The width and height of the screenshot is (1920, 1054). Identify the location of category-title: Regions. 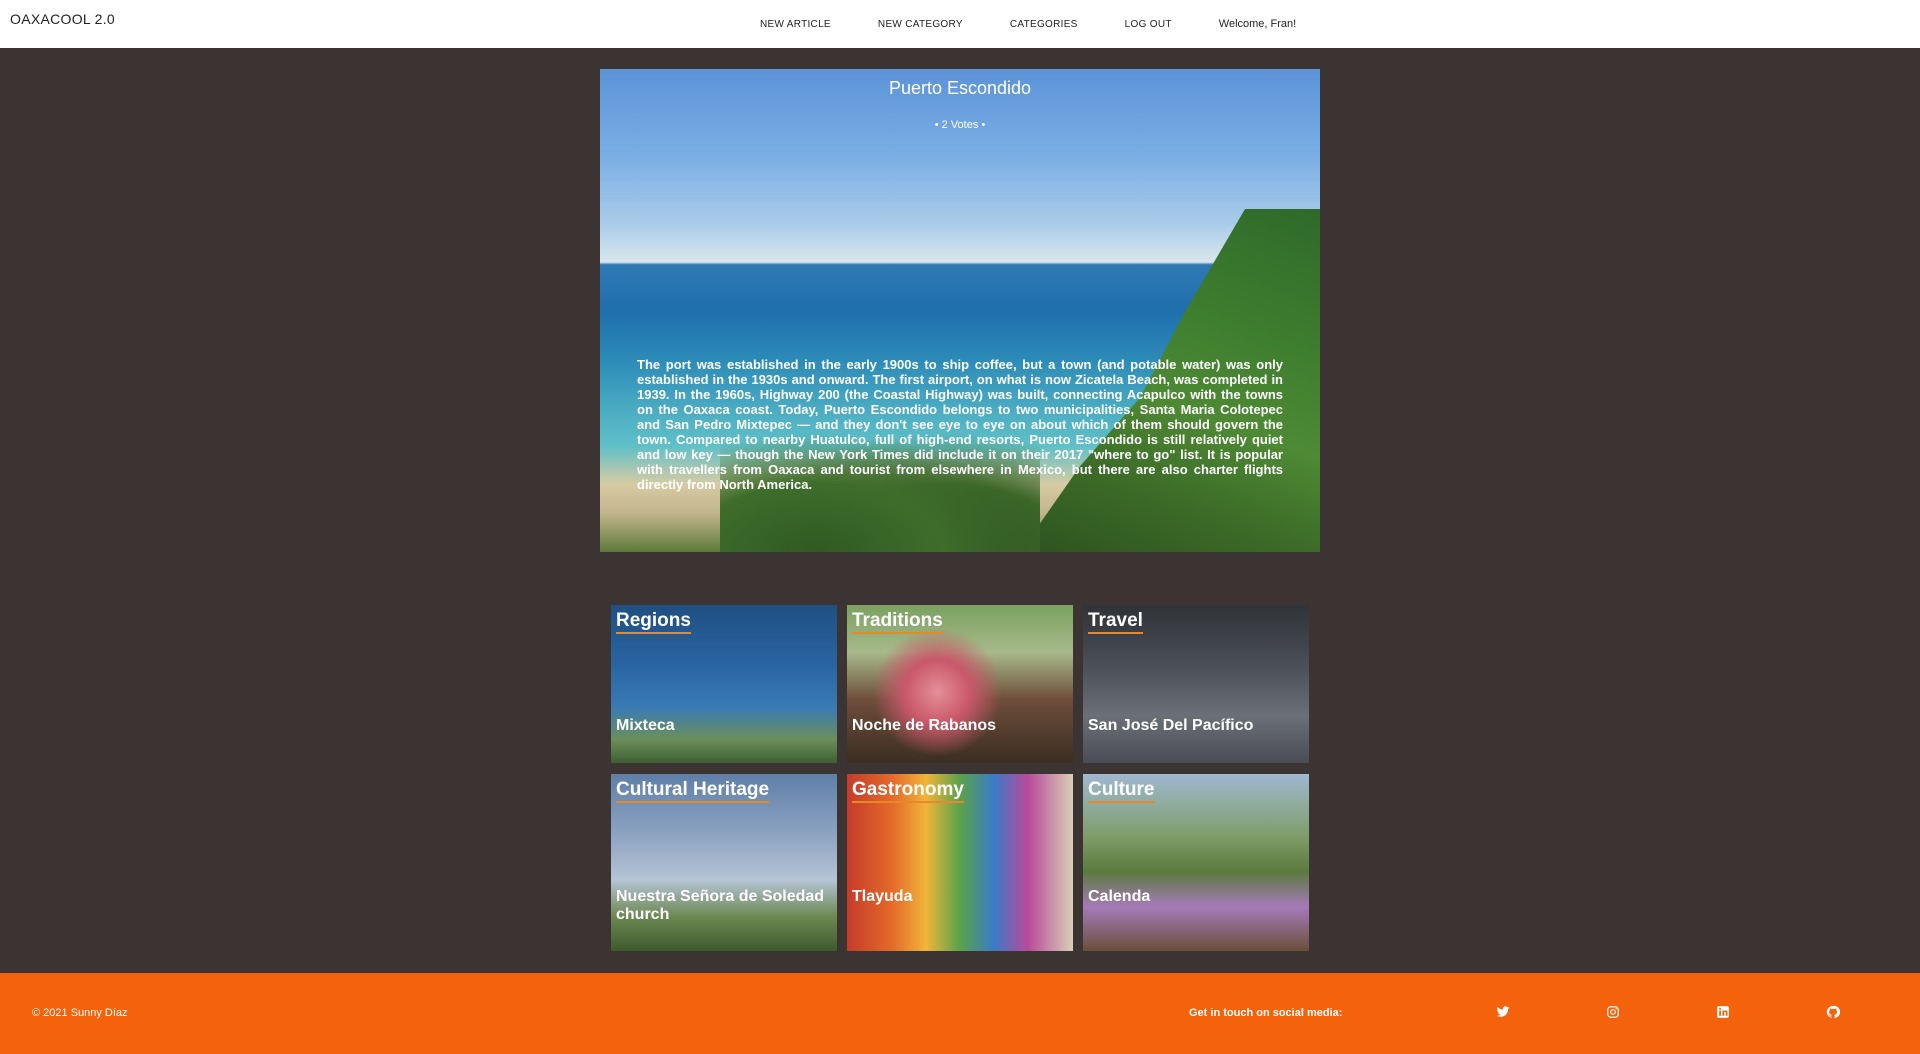
(653, 622).